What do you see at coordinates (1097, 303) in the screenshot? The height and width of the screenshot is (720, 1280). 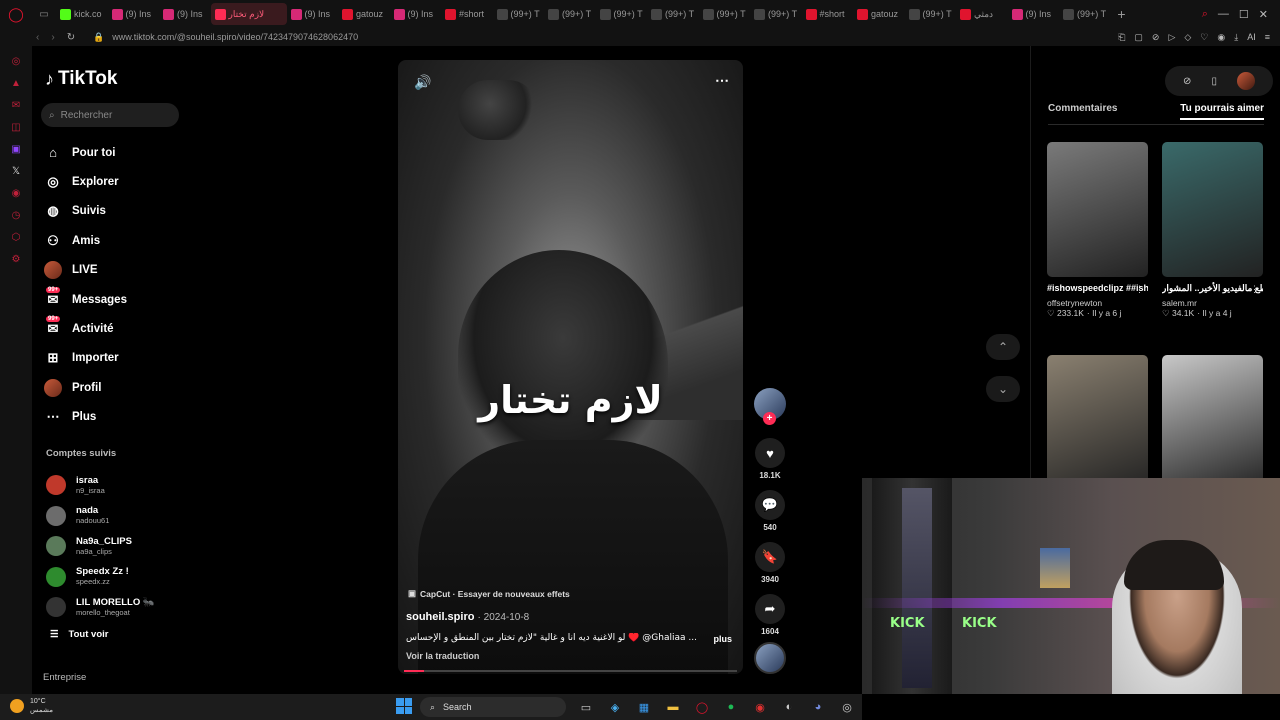 I see `card-account: offsetrynewton` at bounding box center [1097, 303].